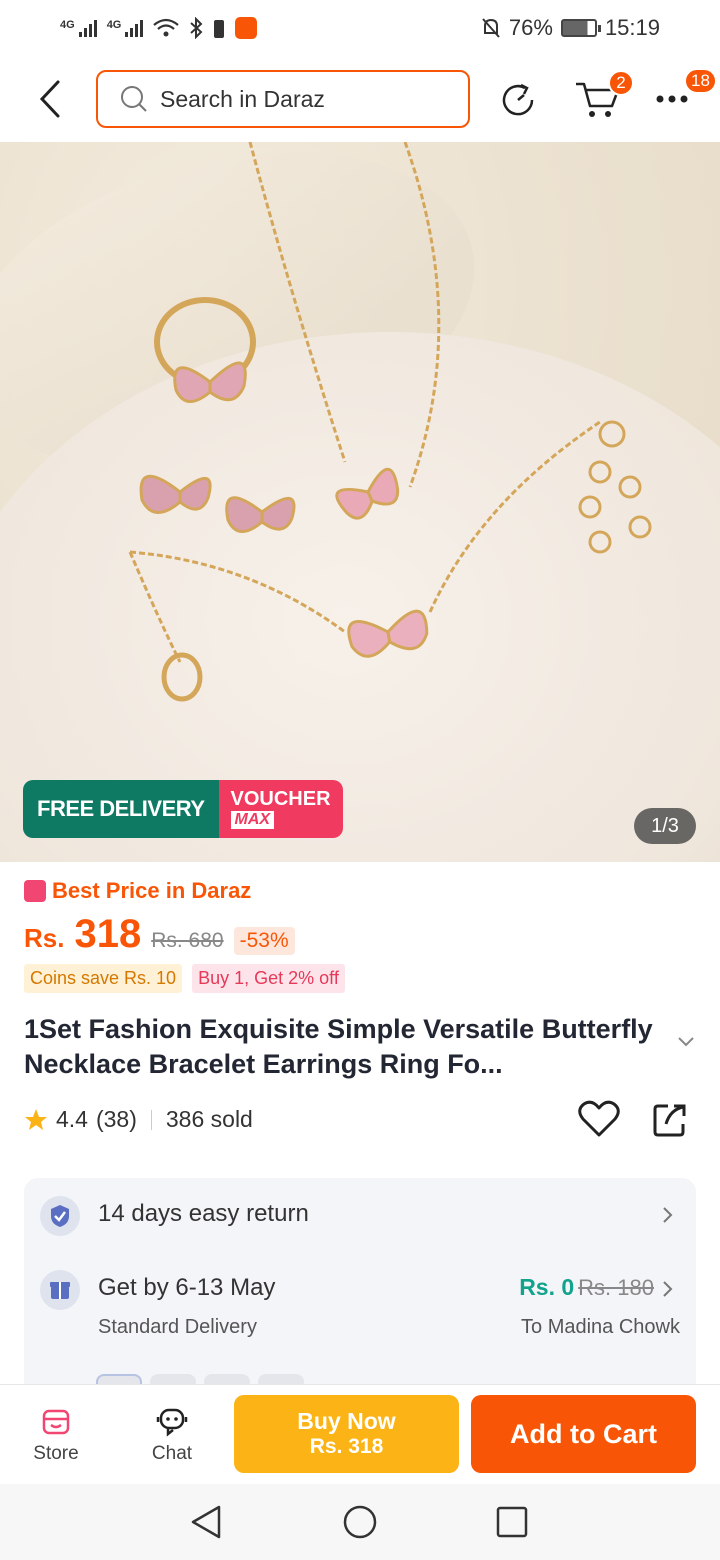 This screenshot has height=1560, width=720. What do you see at coordinates (60, 1216) in the screenshot?
I see `return-shield-icon` at bounding box center [60, 1216].